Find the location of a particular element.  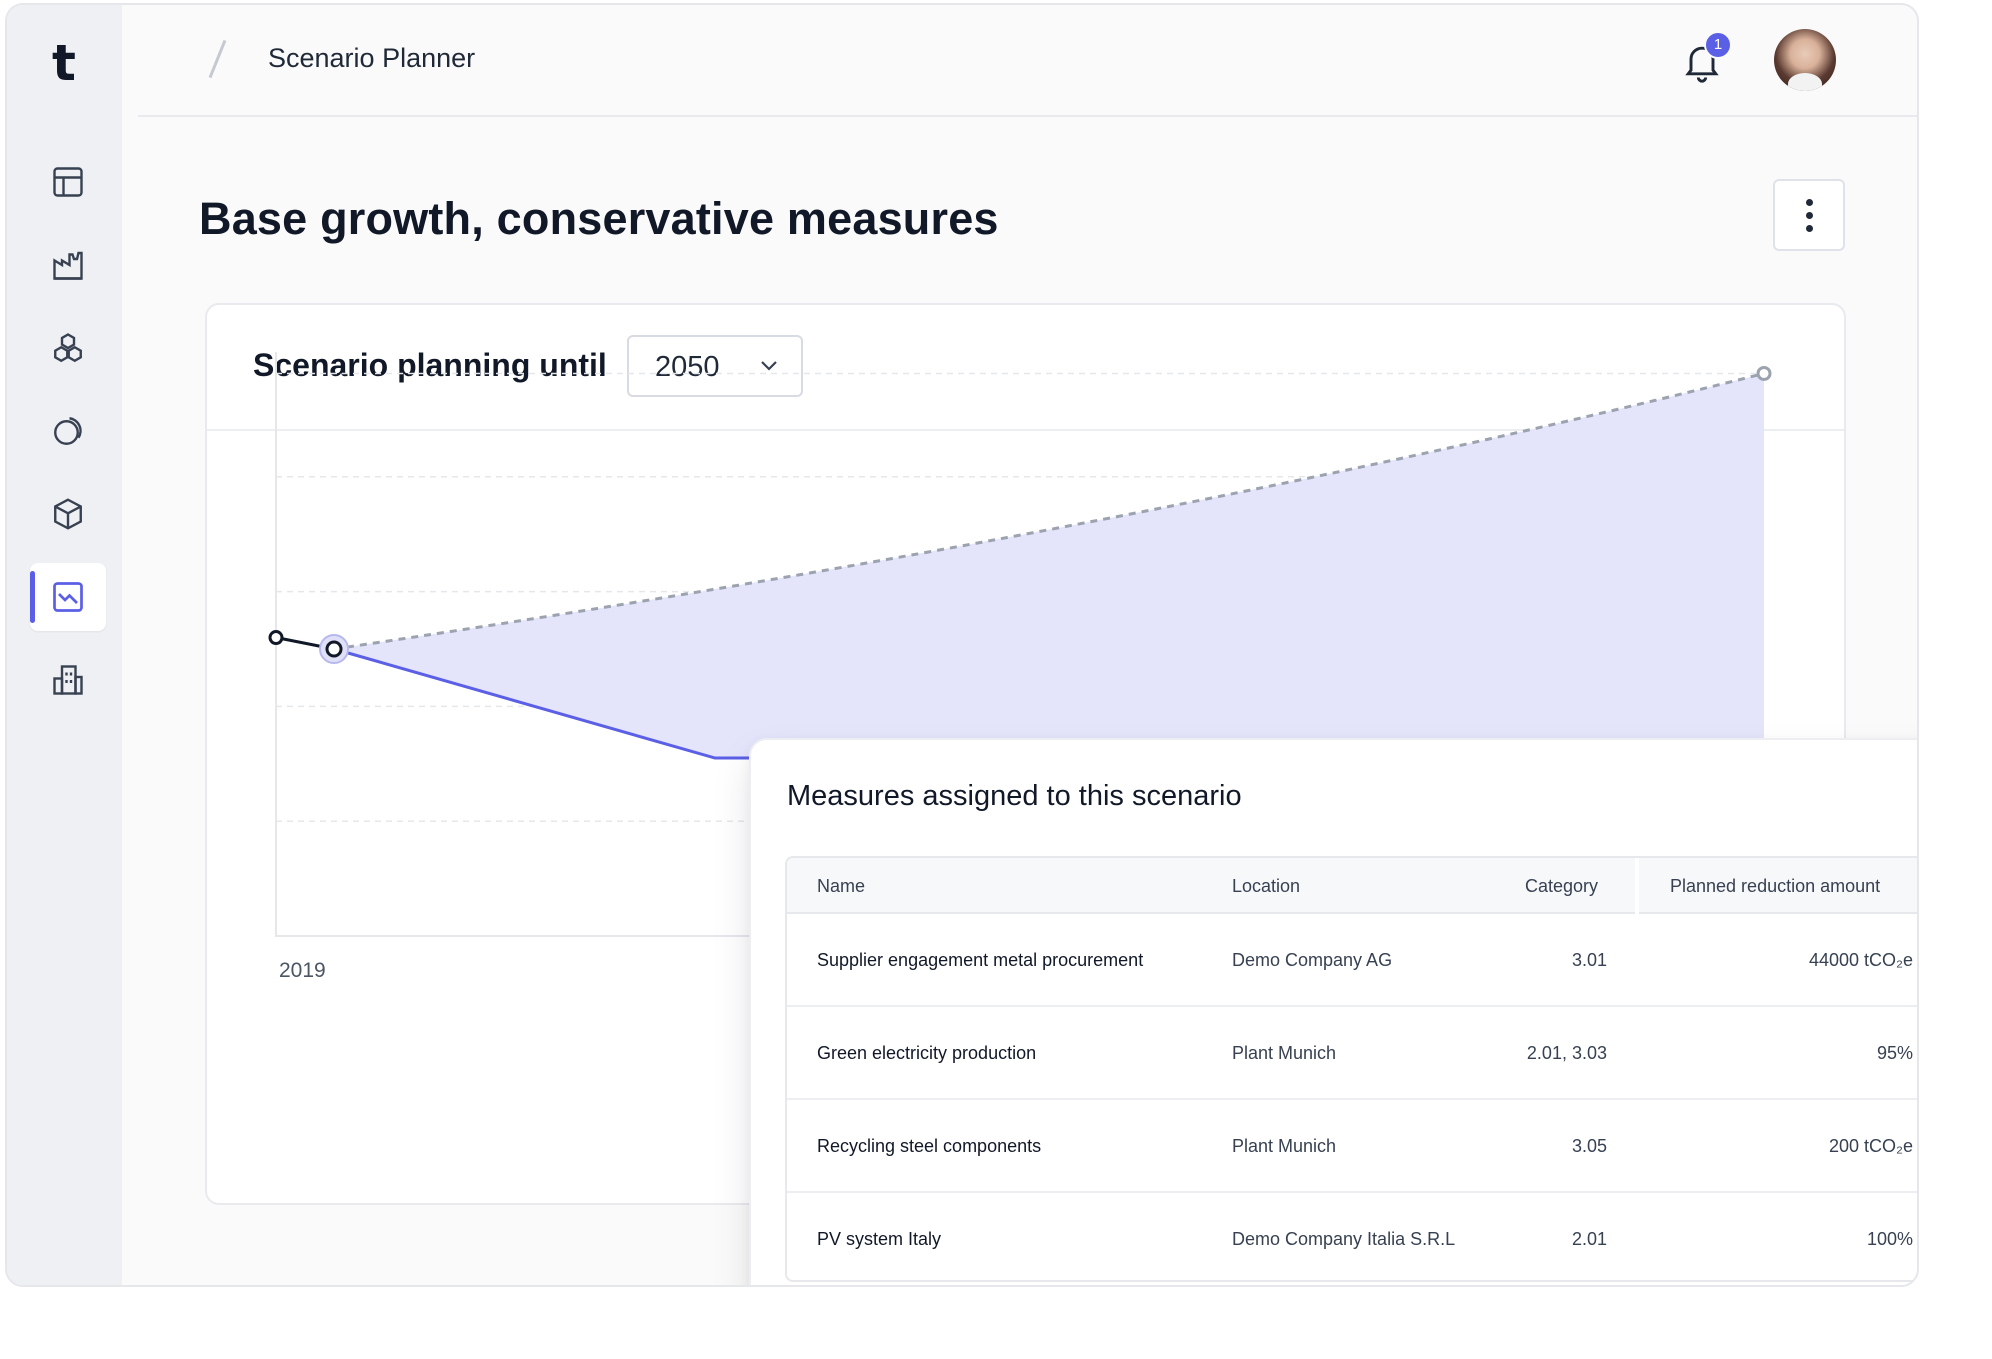

measure-category: 3.01 is located at coordinates (1589, 960).